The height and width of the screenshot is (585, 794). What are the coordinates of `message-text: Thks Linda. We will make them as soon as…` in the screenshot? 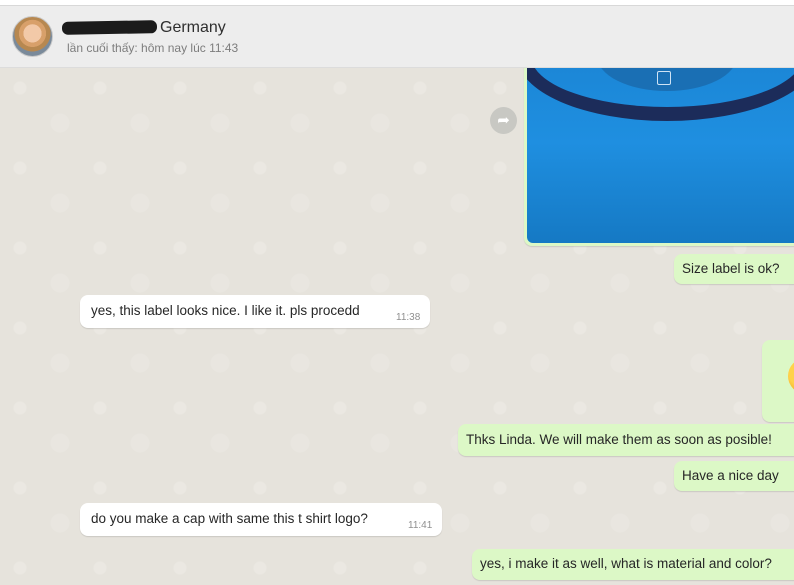 It's located at (619, 439).